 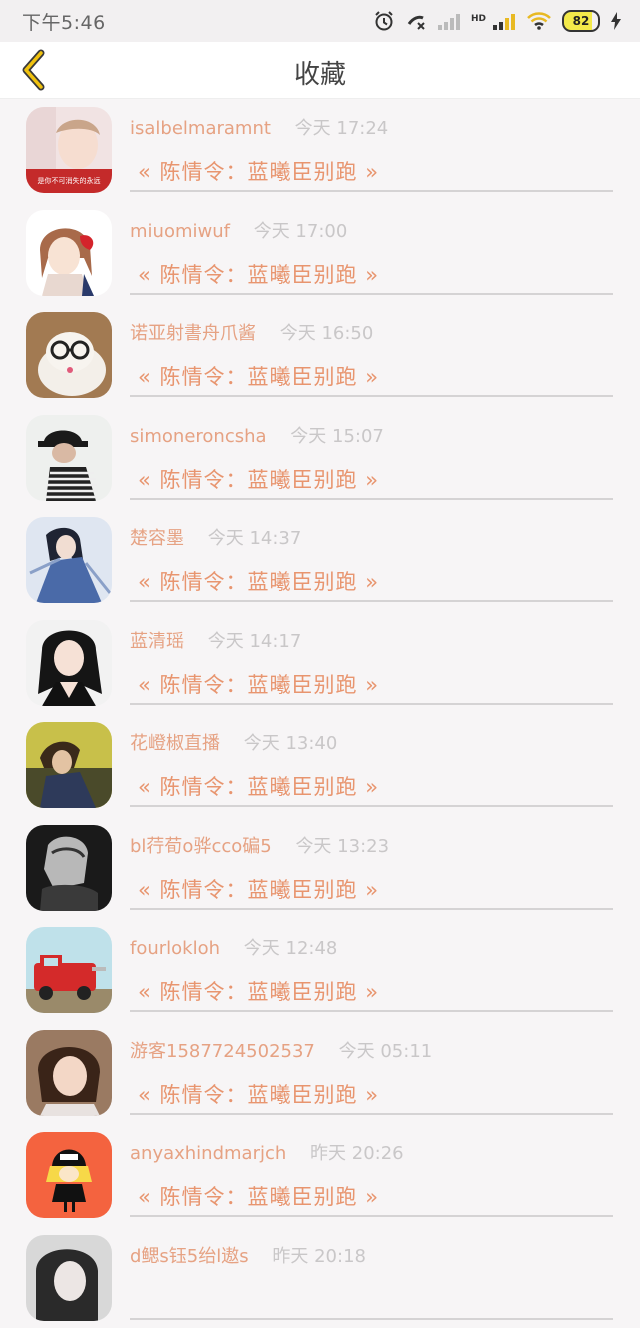 What do you see at coordinates (371, 1068) in the screenshot?
I see `item-body: 游客1587724502537 今天 05:11 « 陈情令：蓝曦臣别跑 »` at bounding box center [371, 1068].